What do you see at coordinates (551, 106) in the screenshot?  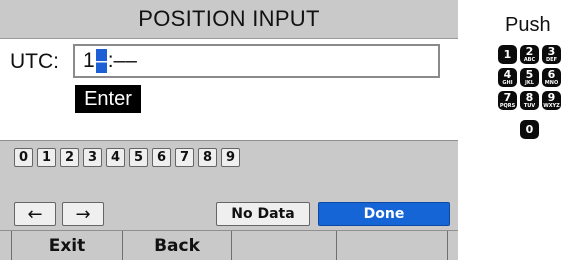 I see `key-letters: WXYZ` at bounding box center [551, 106].